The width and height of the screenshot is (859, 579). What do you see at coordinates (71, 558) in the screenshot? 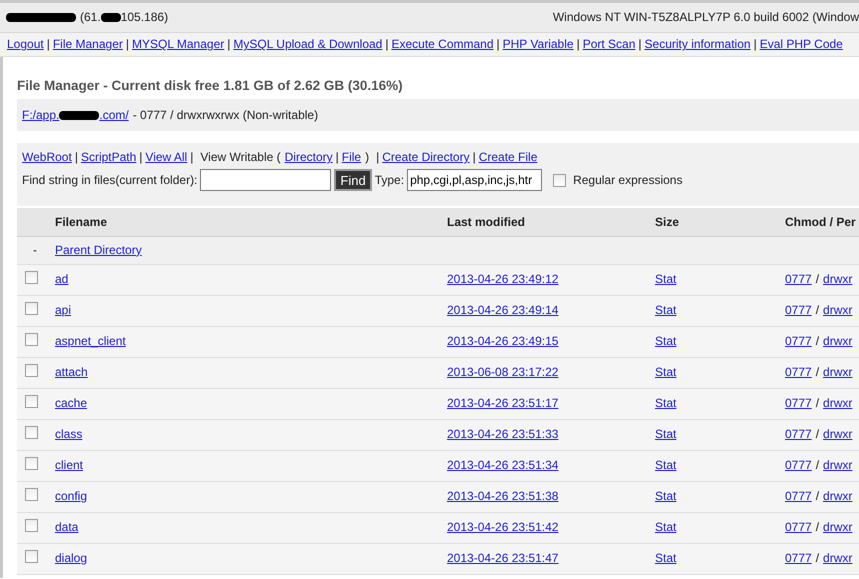
I see `folder-link: dialog` at bounding box center [71, 558].